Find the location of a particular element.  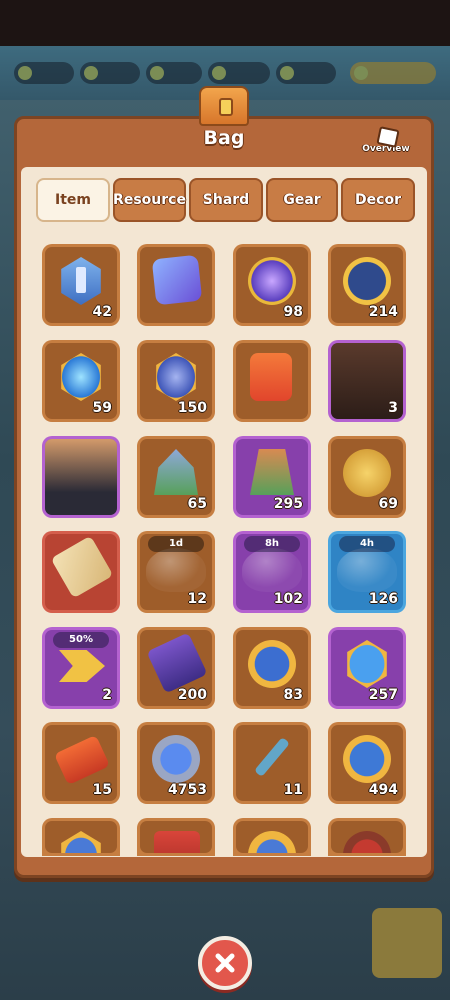

partial-badge-icon is located at coordinates (81, 842).